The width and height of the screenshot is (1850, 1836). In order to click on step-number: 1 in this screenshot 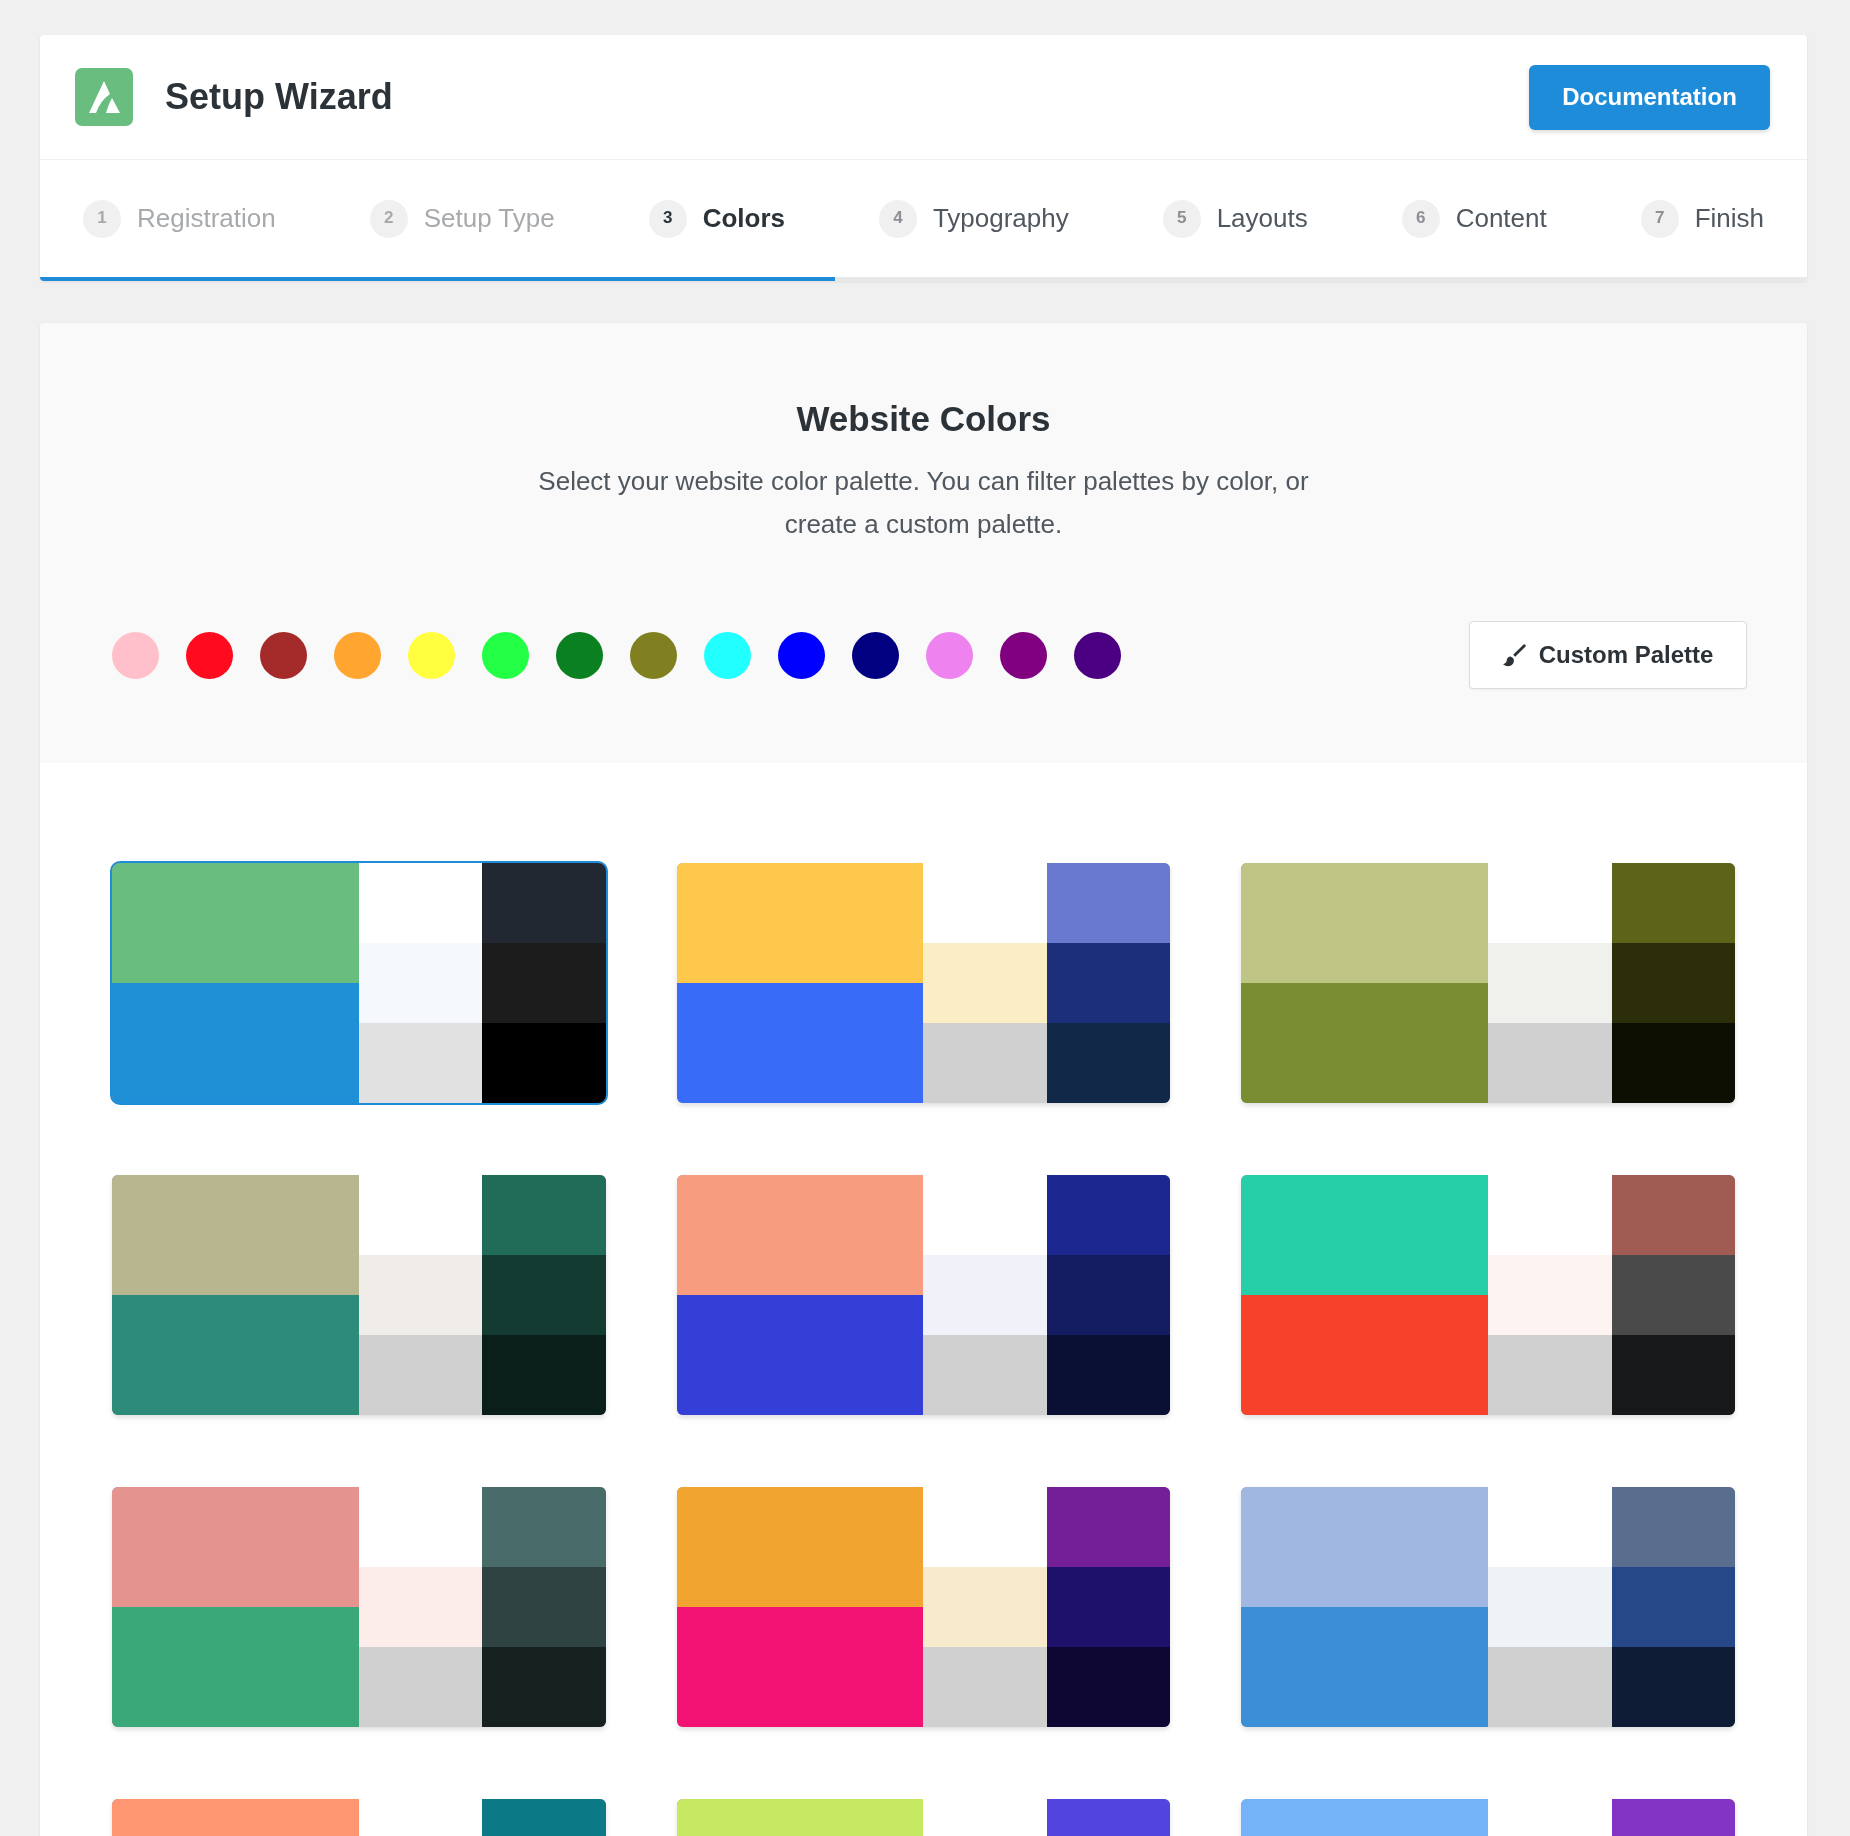, I will do `click(102, 218)`.